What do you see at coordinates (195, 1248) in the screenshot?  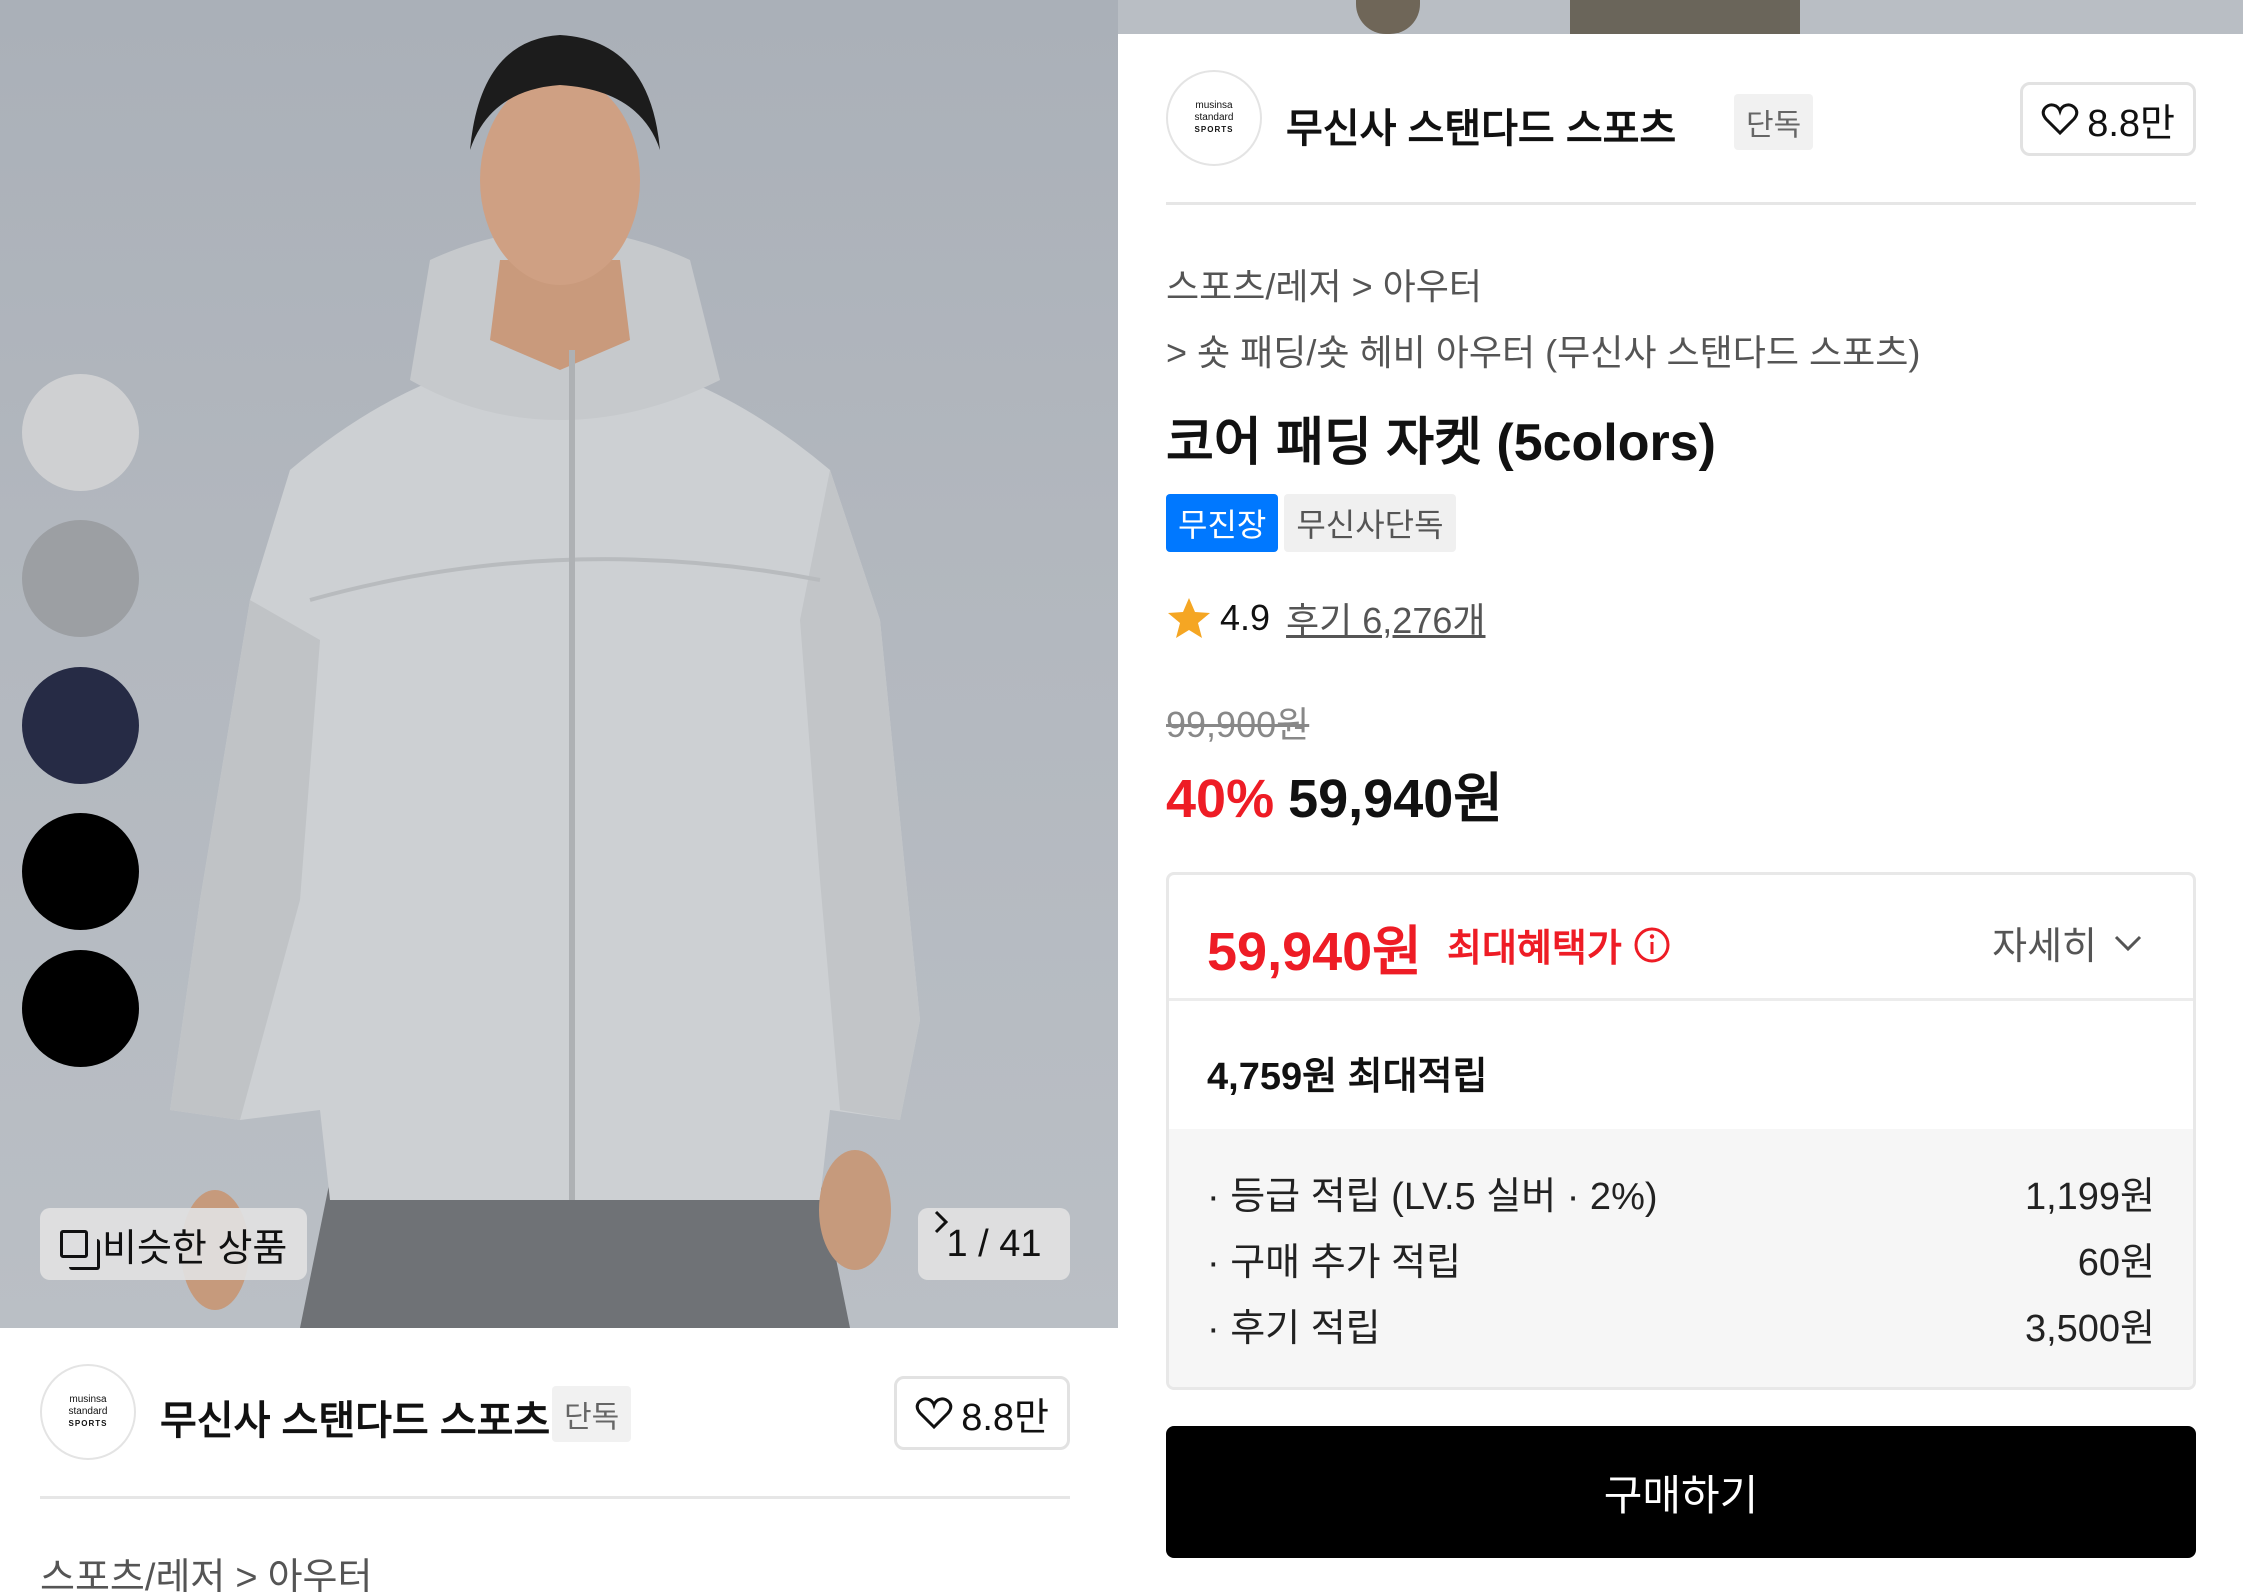 I see `similar-label: 비슷한 상품` at bounding box center [195, 1248].